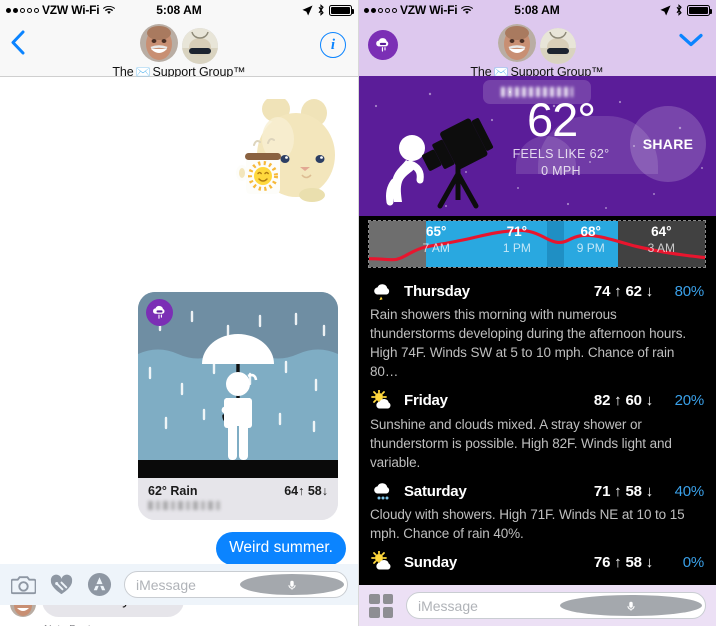 This screenshot has height=626, width=716. Describe the element at coordinates (430, 562) in the screenshot. I see `forecast-day-label: Sunday` at that location.